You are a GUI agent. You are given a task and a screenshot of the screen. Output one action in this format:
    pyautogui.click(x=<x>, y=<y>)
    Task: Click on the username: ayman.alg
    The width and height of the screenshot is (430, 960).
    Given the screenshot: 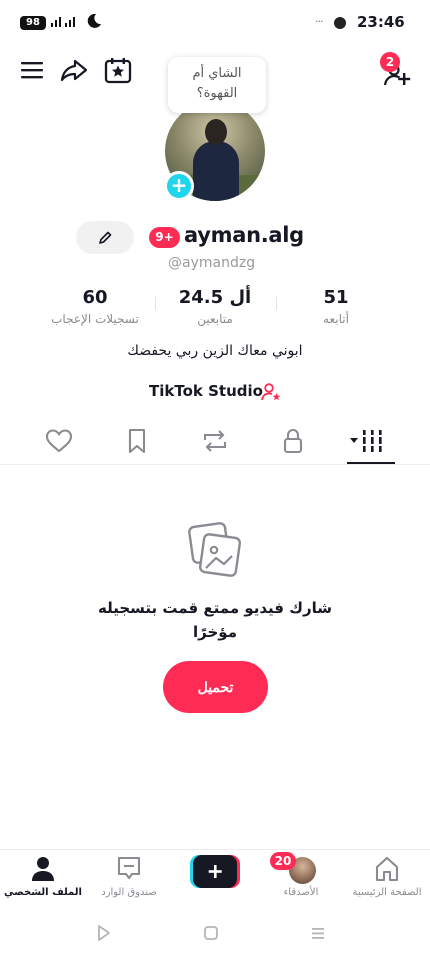 What is the action you would take?
    pyautogui.click(x=244, y=235)
    